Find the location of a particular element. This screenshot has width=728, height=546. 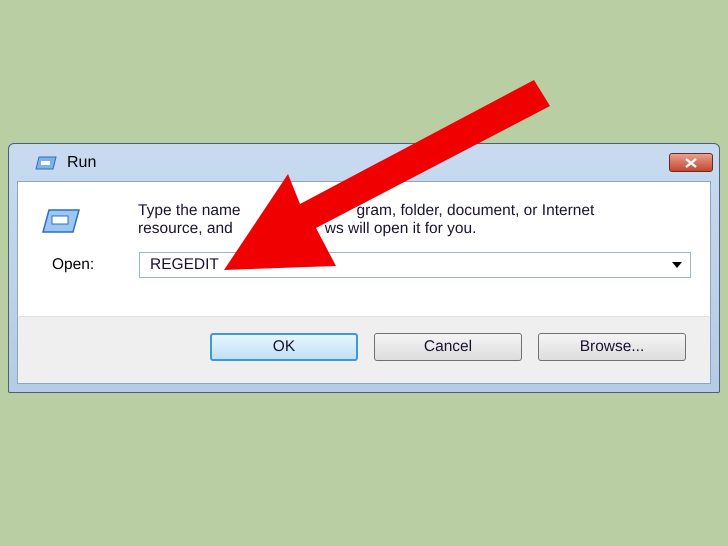

window-title: Run is located at coordinates (81, 163).